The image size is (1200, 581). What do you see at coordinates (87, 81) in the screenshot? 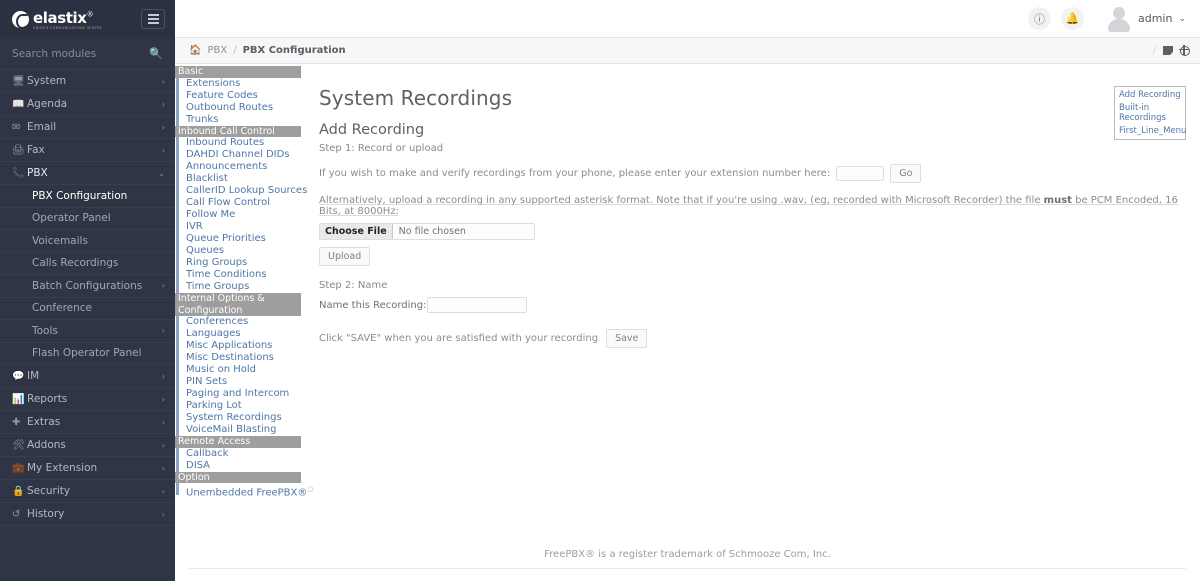
I see `sidebar-item-system: 🖥 System ›` at bounding box center [87, 81].